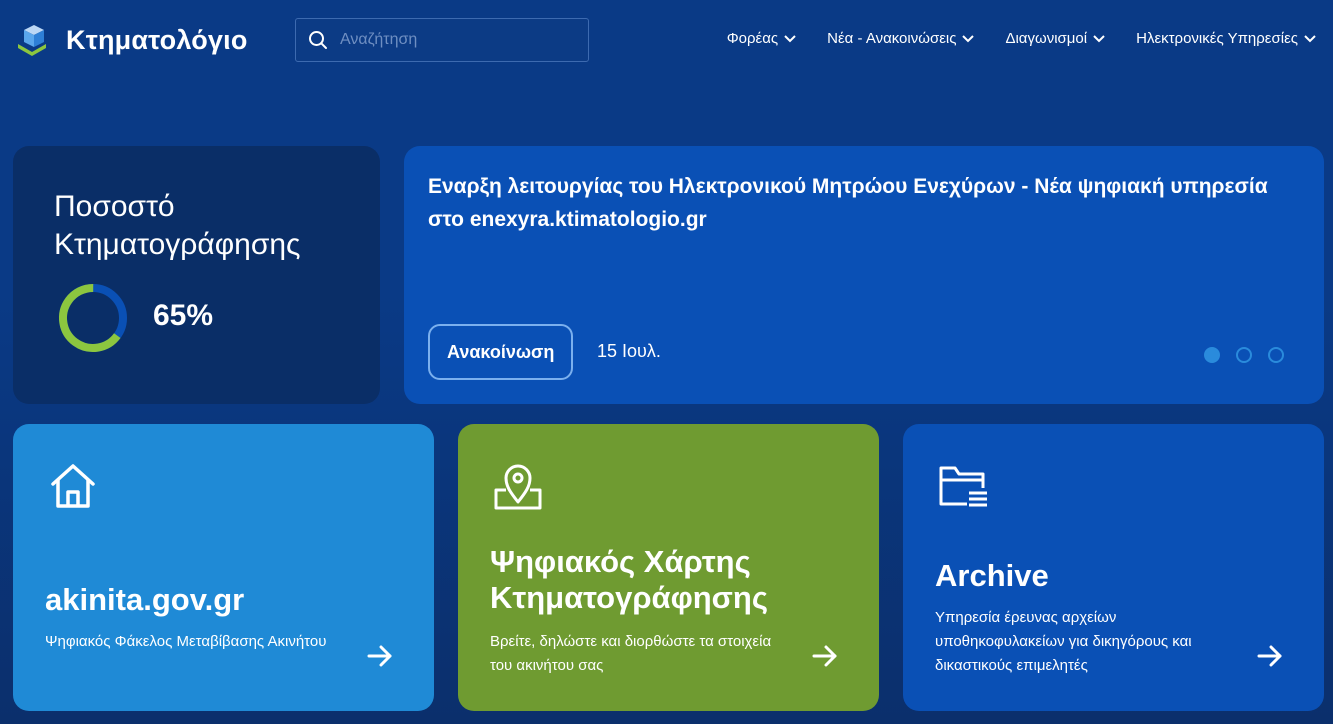  What do you see at coordinates (196, 275) in the screenshot?
I see `cadastre-progress-card: Ποσοστό Κτηματογράφησης 65%` at bounding box center [196, 275].